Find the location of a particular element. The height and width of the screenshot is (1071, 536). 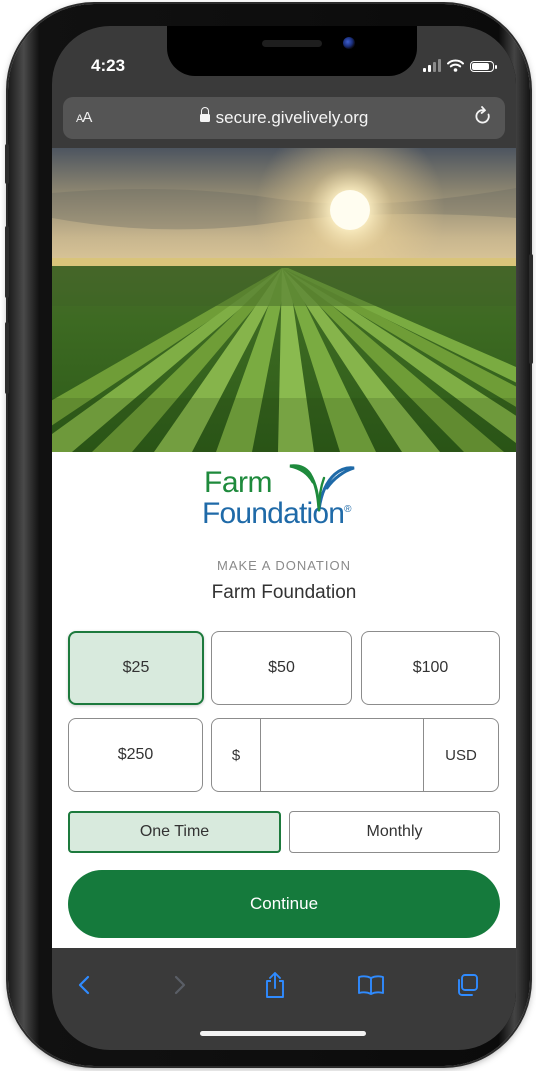

tabs-icon is located at coordinates (467, 985).